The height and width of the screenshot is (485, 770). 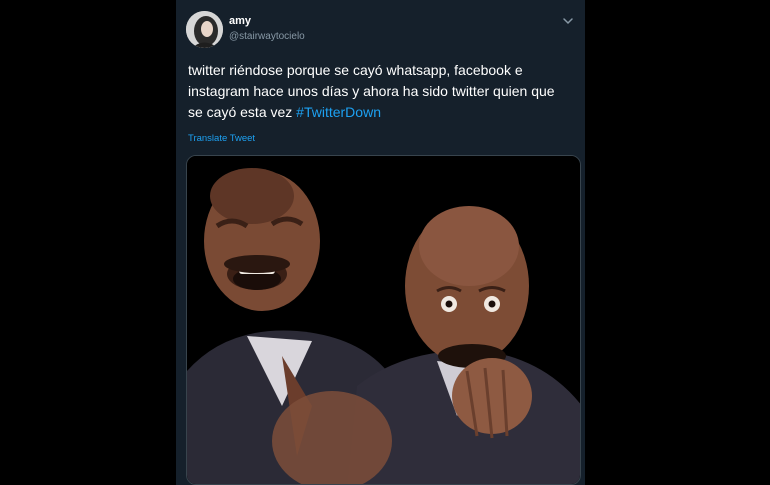 I want to click on avatar-image, so click(x=204, y=29).